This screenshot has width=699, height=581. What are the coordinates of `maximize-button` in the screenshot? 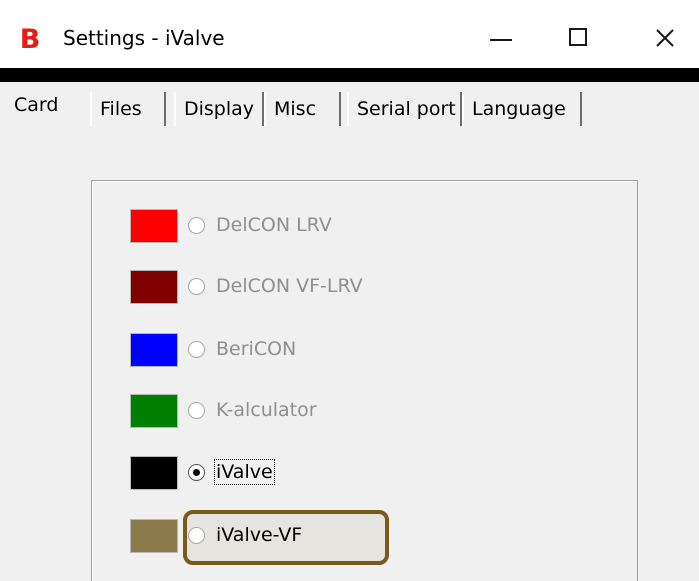 It's located at (579, 38).